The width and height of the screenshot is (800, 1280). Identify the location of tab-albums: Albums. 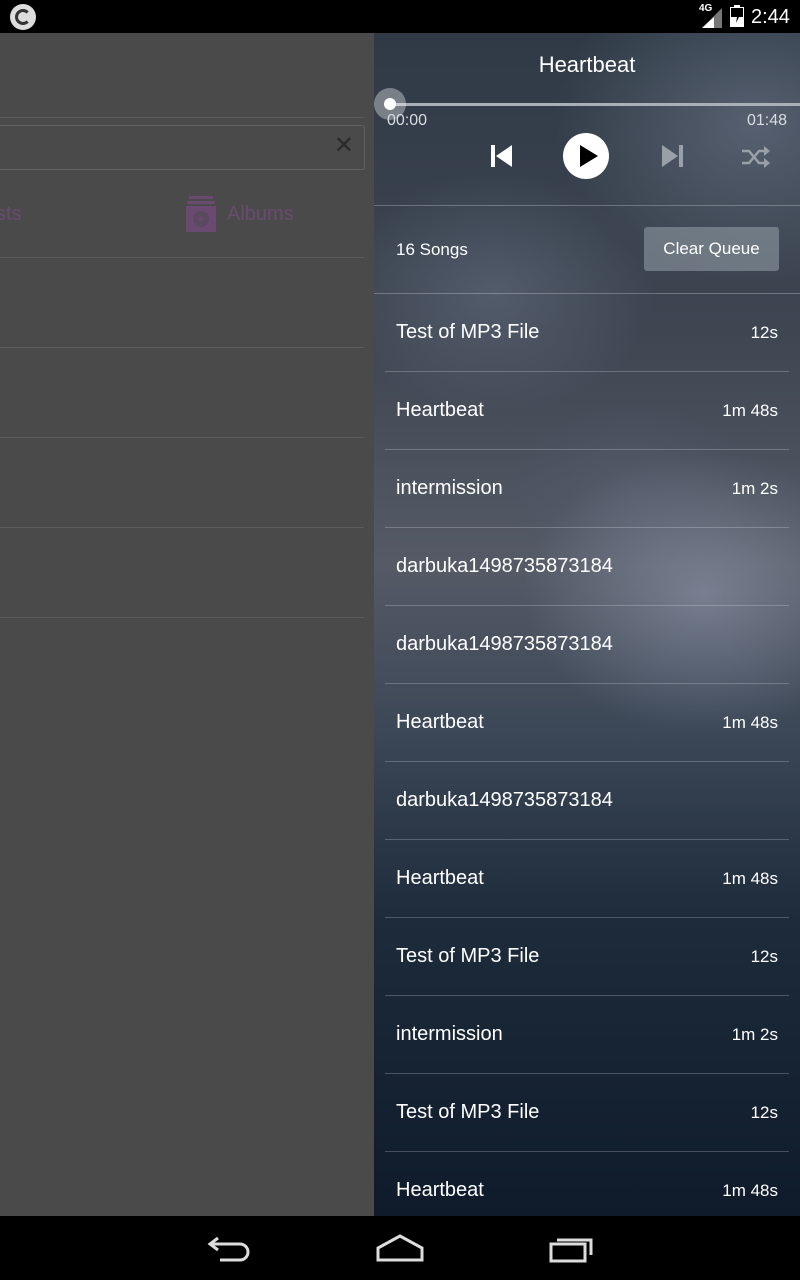
(260, 214).